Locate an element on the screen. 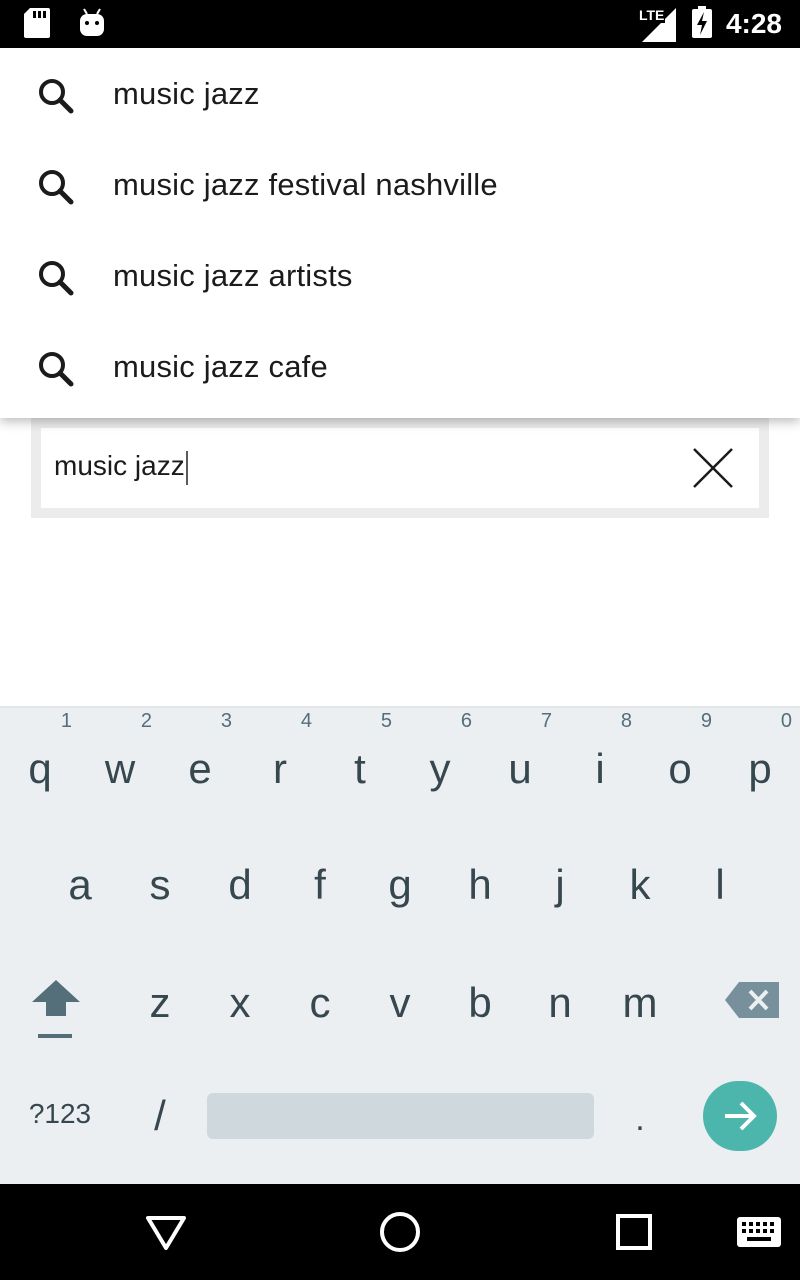 The width and height of the screenshot is (800, 1280). key-z: z is located at coordinates (160, 1003).